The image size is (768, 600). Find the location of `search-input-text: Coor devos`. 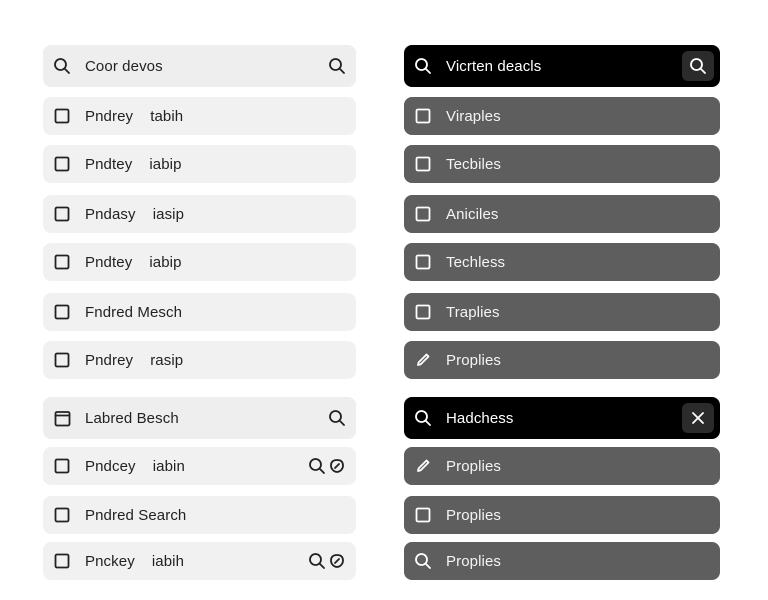

search-input-text: Coor devos is located at coordinates (206, 66).